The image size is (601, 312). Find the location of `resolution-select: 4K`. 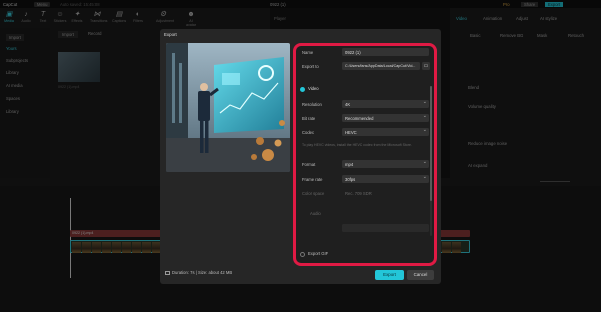

resolution-select: 4K is located at coordinates (385, 104).